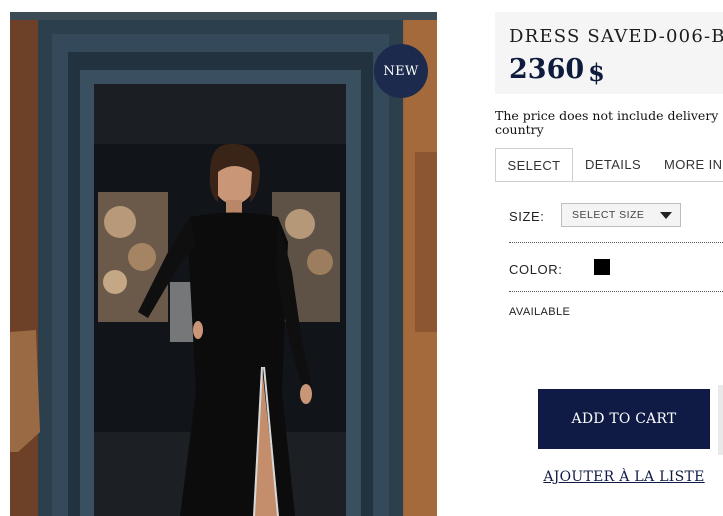  What do you see at coordinates (534, 164) in the screenshot?
I see `tab-select: SELECT` at bounding box center [534, 164].